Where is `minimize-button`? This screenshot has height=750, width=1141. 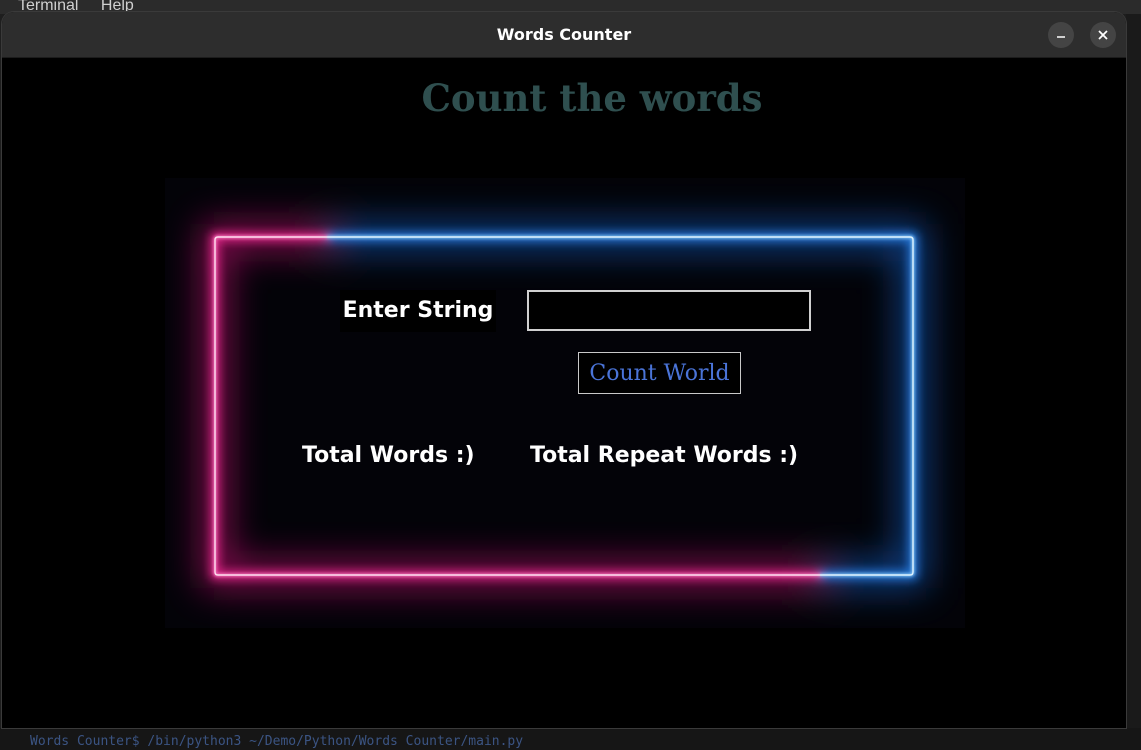 minimize-button is located at coordinates (1061, 35).